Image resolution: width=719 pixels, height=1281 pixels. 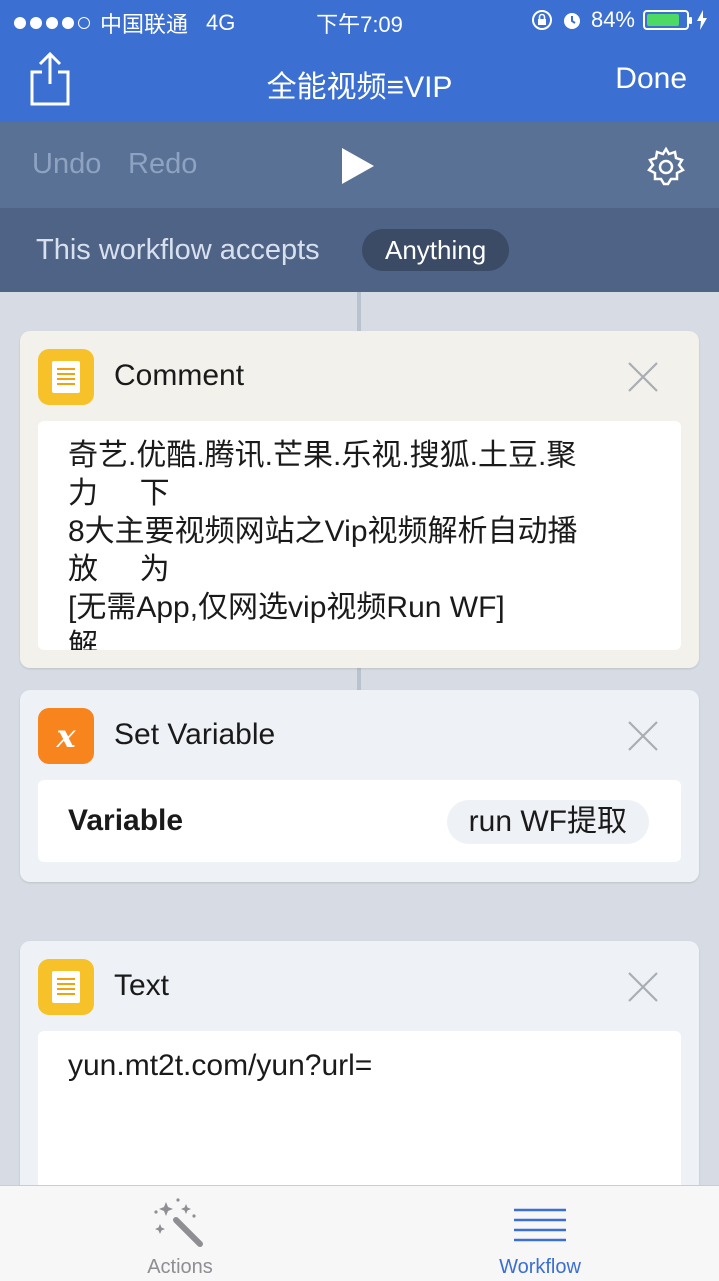 I want to click on variable-label: Variable, so click(x=126, y=820).